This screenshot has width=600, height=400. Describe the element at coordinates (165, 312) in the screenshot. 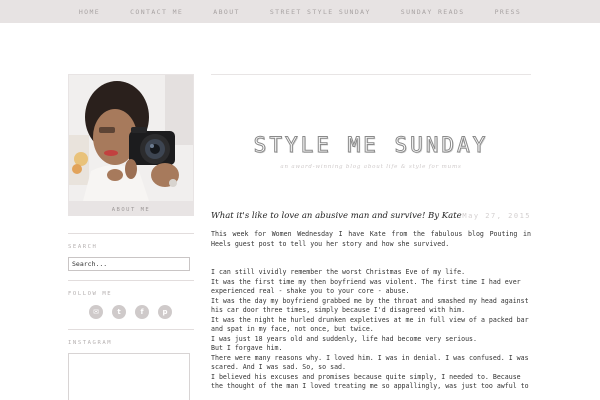

I see `pinterest-icon: p` at that location.